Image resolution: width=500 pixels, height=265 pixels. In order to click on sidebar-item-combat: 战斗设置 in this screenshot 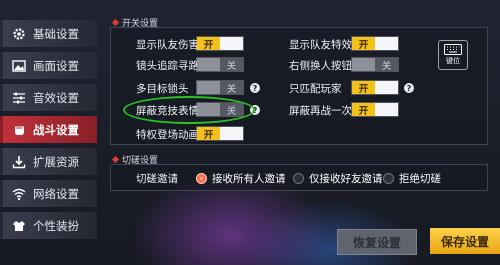, I will do `click(48, 129)`.